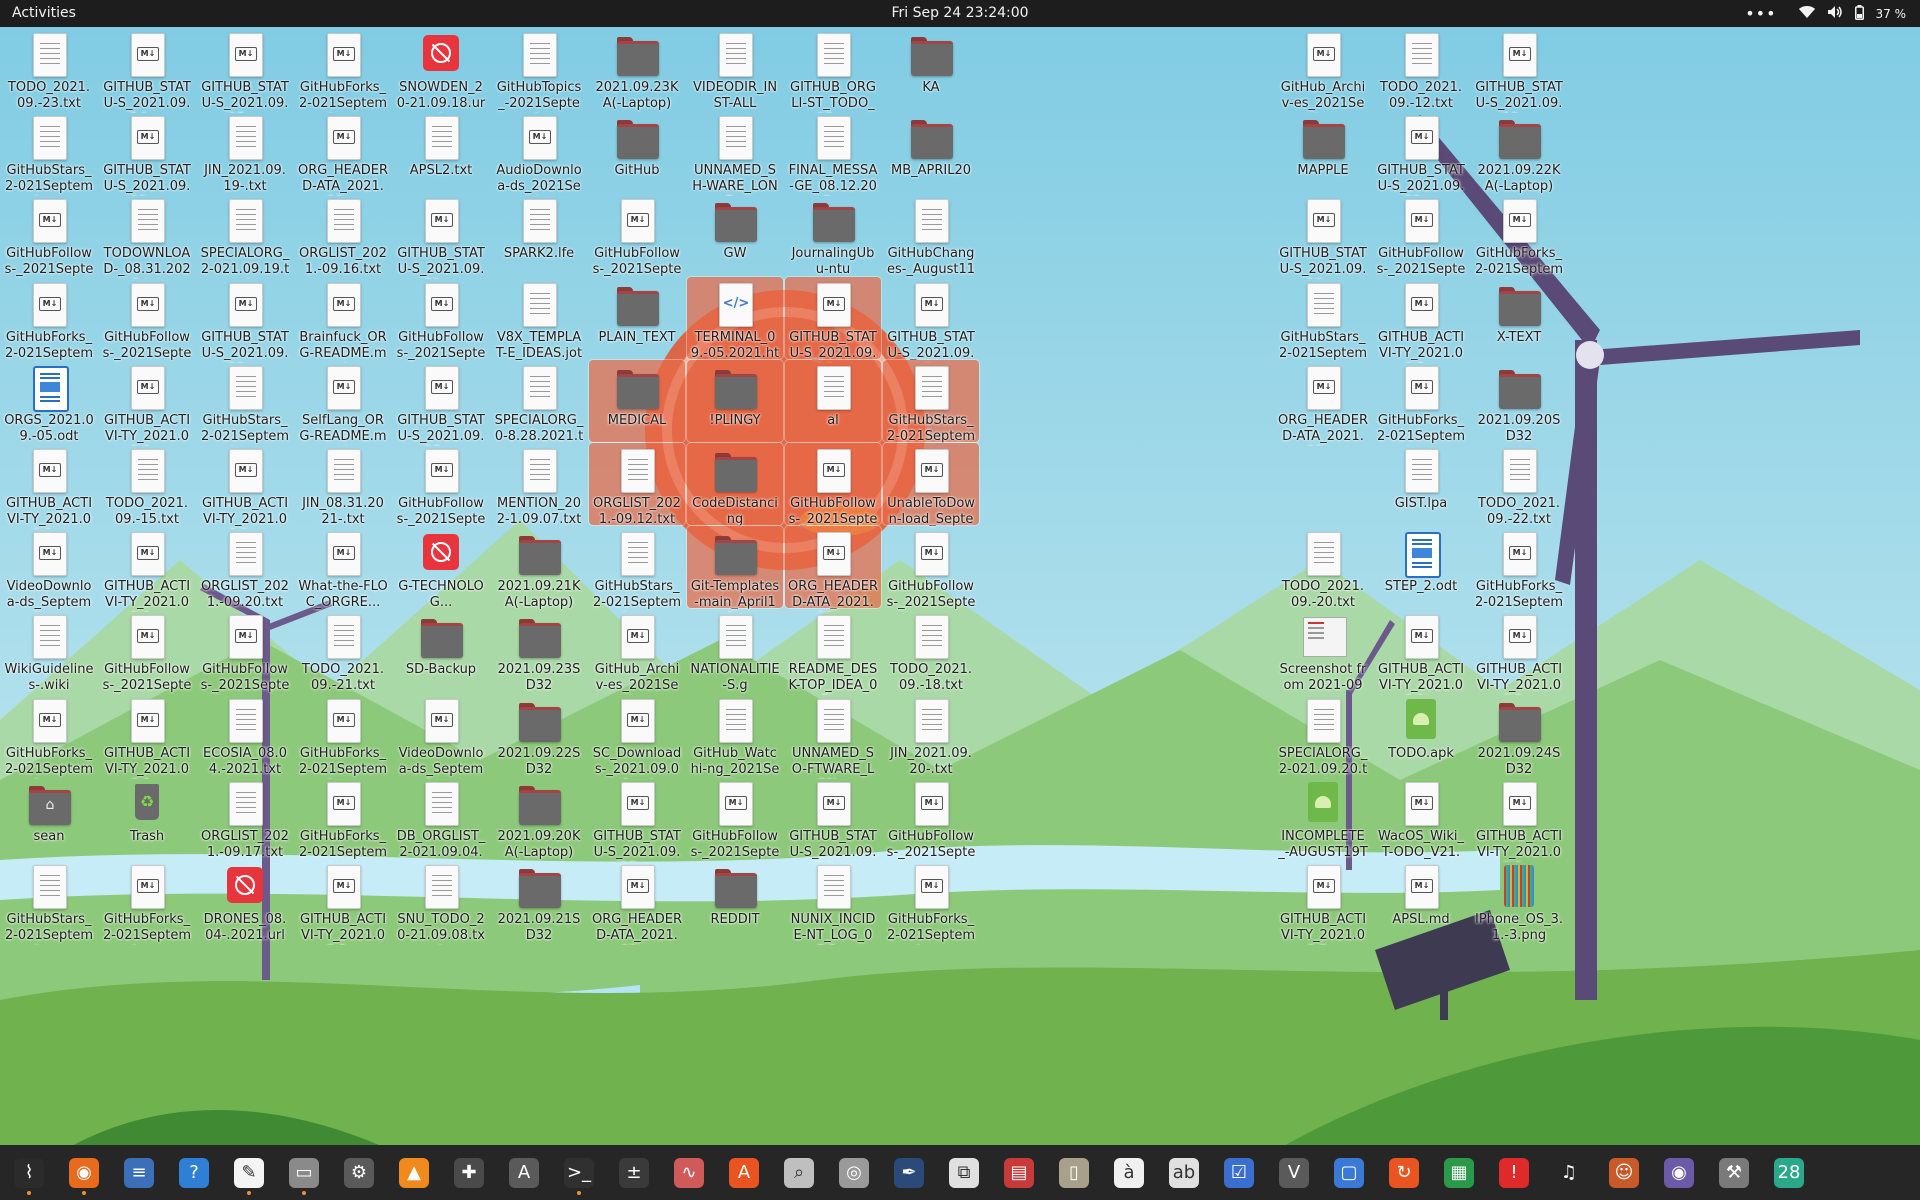 The image size is (1920, 1200). What do you see at coordinates (249, 1173) in the screenshot?
I see `dock-notes-button: ✎` at bounding box center [249, 1173].